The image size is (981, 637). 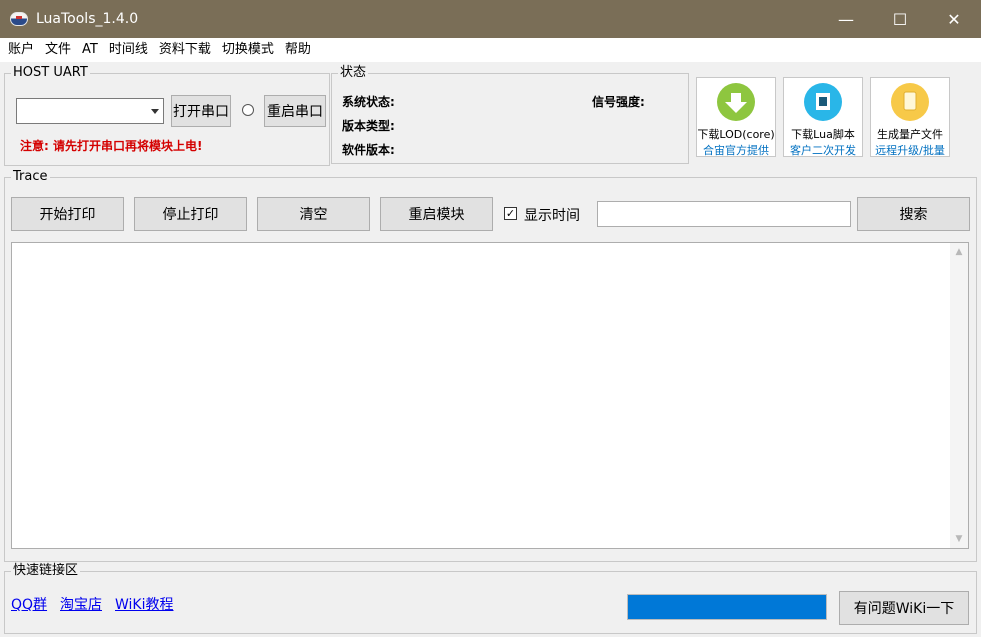 I want to click on show-time-label: 显示时间, so click(x=552, y=216).